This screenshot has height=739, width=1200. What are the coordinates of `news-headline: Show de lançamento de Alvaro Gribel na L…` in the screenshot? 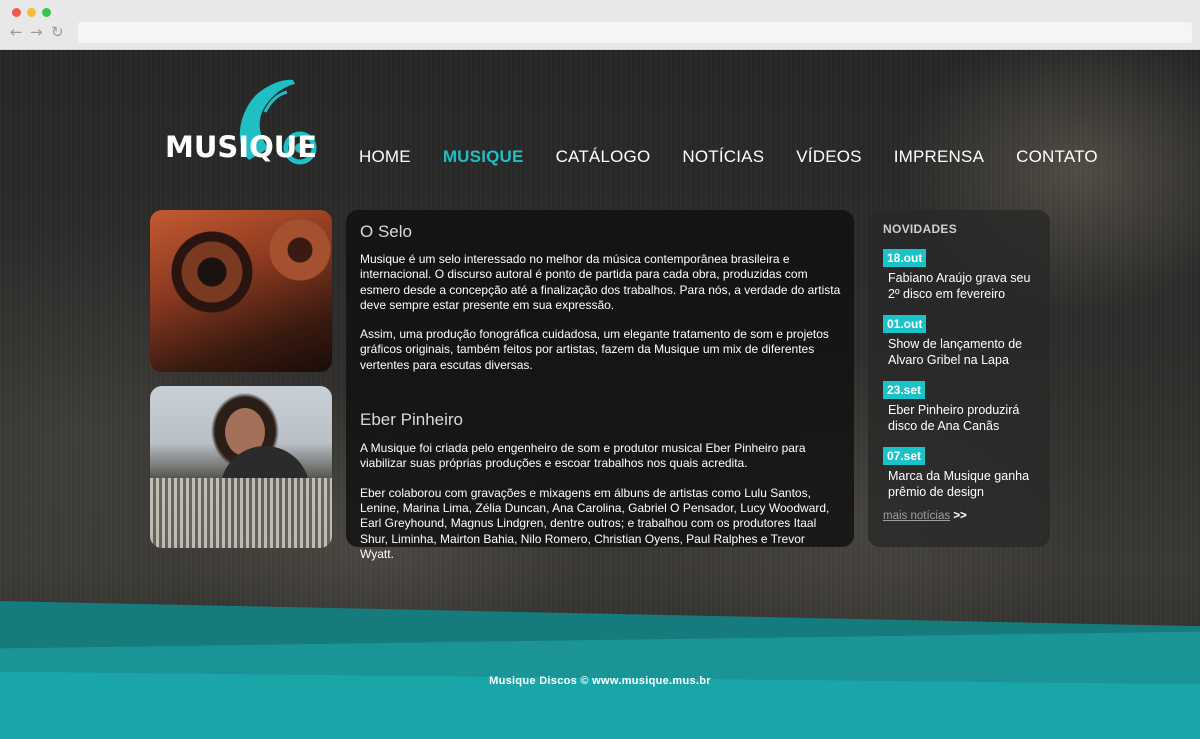 It's located at (959, 352).